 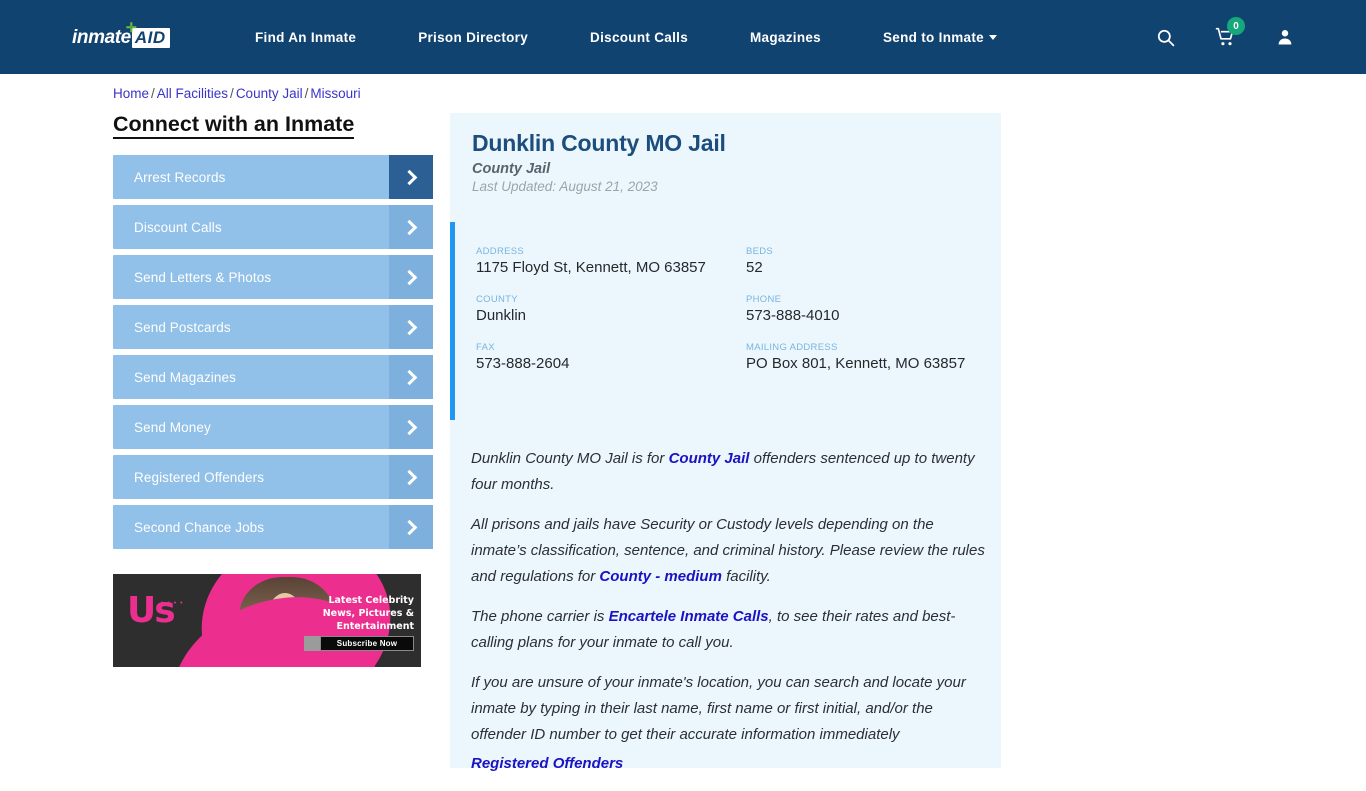 What do you see at coordinates (150, 37) in the screenshot?
I see `logo-aid-label: AID` at bounding box center [150, 37].